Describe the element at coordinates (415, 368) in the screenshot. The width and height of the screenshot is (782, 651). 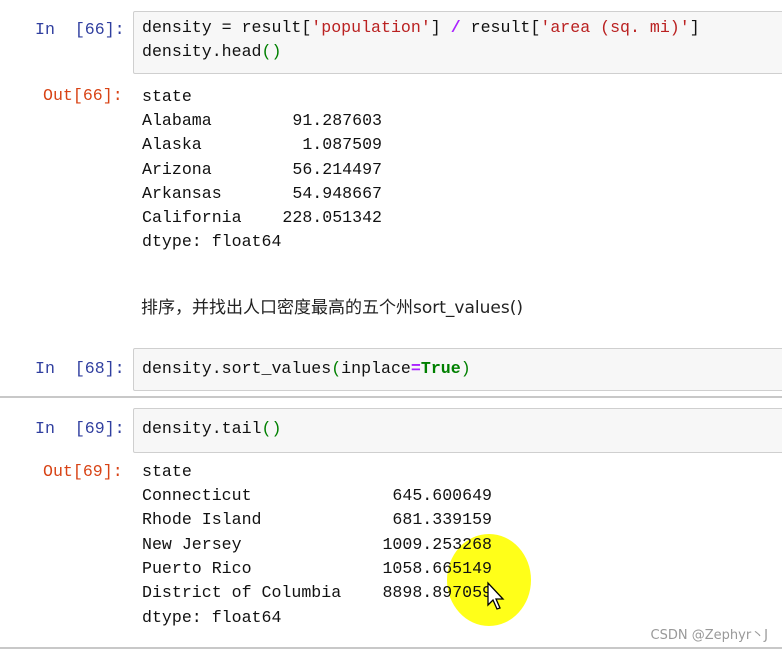
I see `operator-token: =` at that location.